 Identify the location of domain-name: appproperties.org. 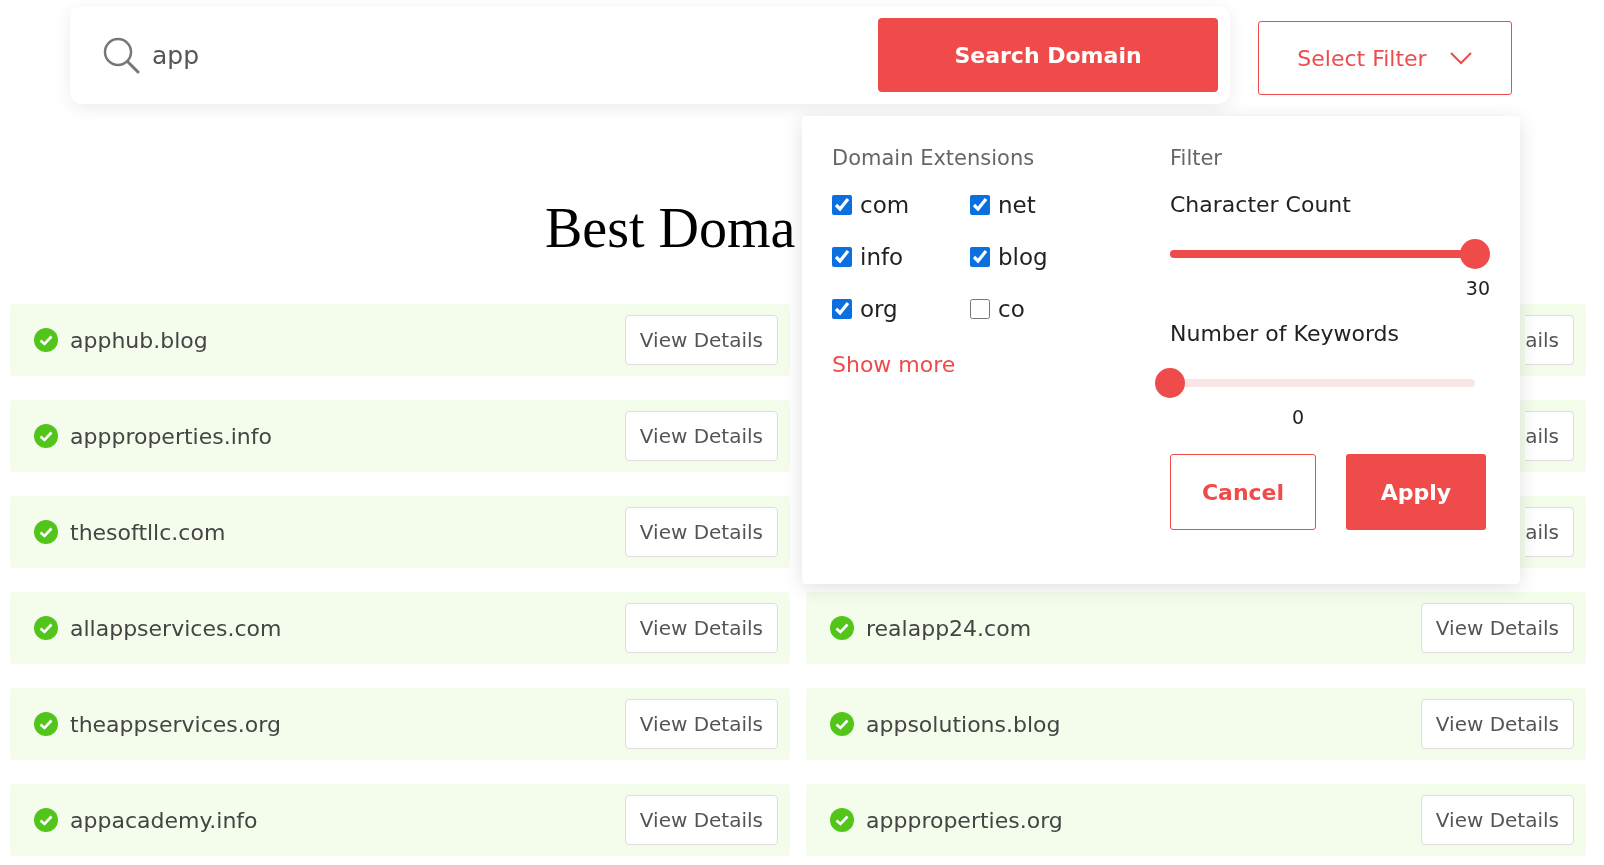
(965, 820).